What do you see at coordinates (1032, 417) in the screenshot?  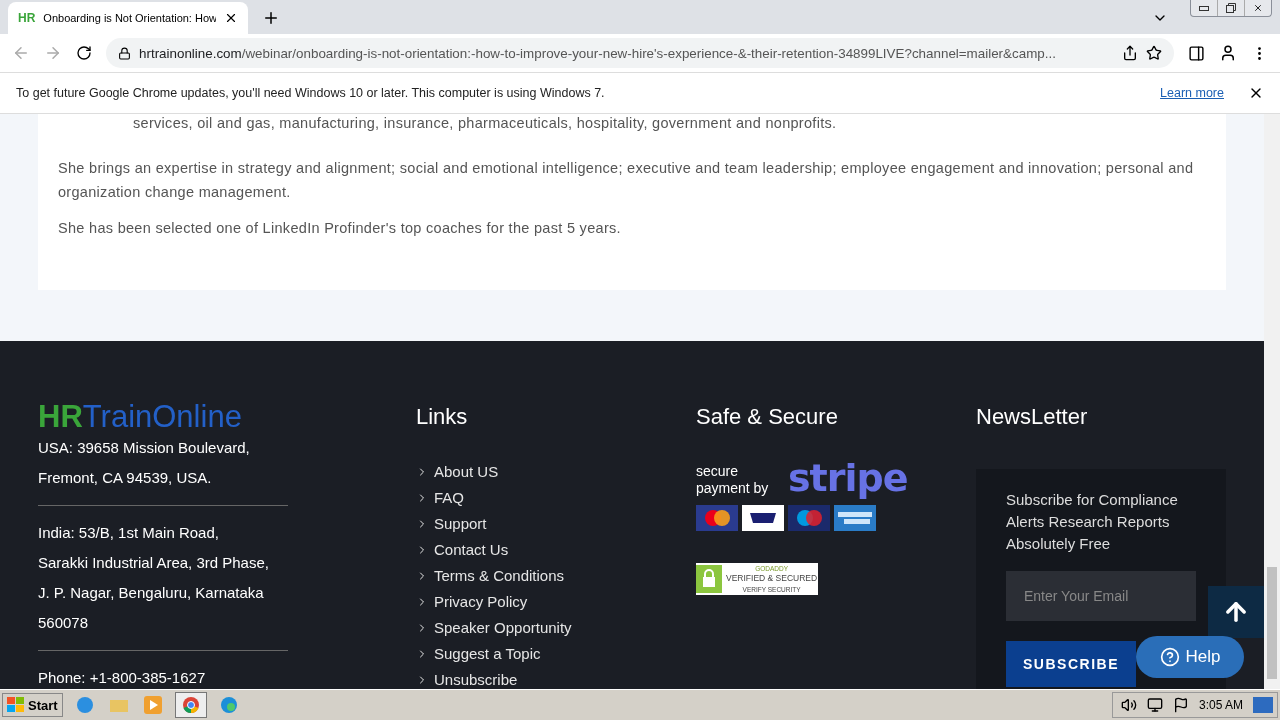 I see `column-heading: NewsLetter` at bounding box center [1032, 417].